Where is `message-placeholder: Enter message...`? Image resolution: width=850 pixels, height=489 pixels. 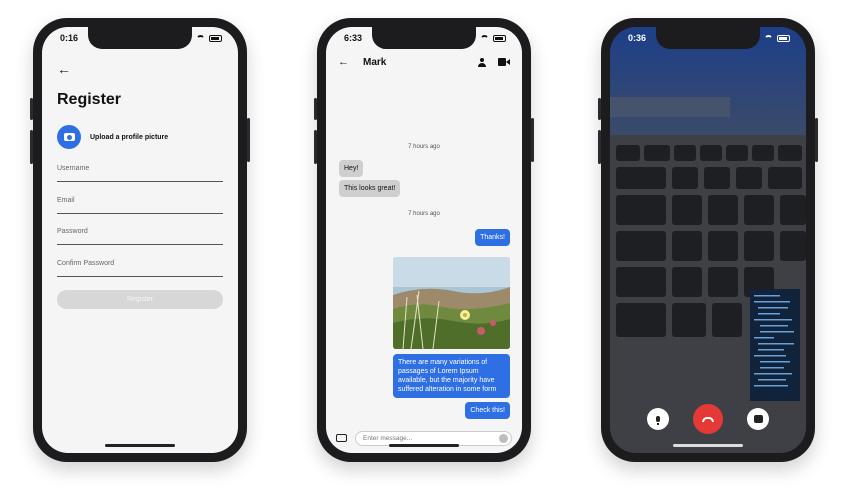 message-placeholder: Enter message... is located at coordinates (388, 438).